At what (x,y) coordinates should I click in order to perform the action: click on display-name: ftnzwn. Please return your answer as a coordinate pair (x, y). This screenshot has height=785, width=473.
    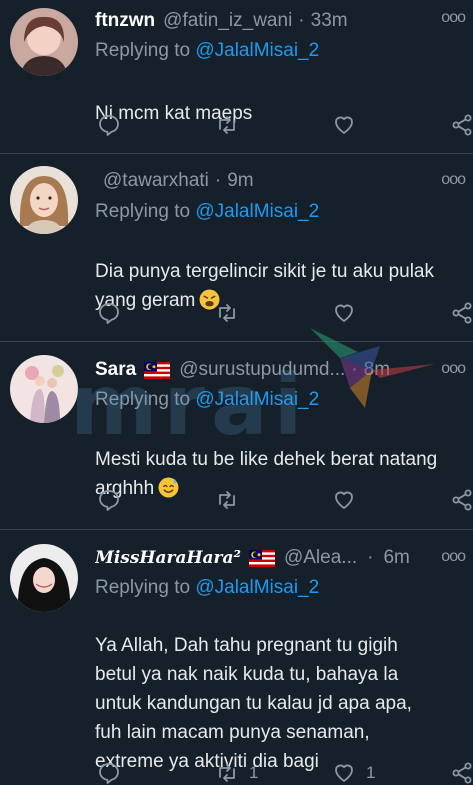
    Looking at the image, I should click on (125, 21).